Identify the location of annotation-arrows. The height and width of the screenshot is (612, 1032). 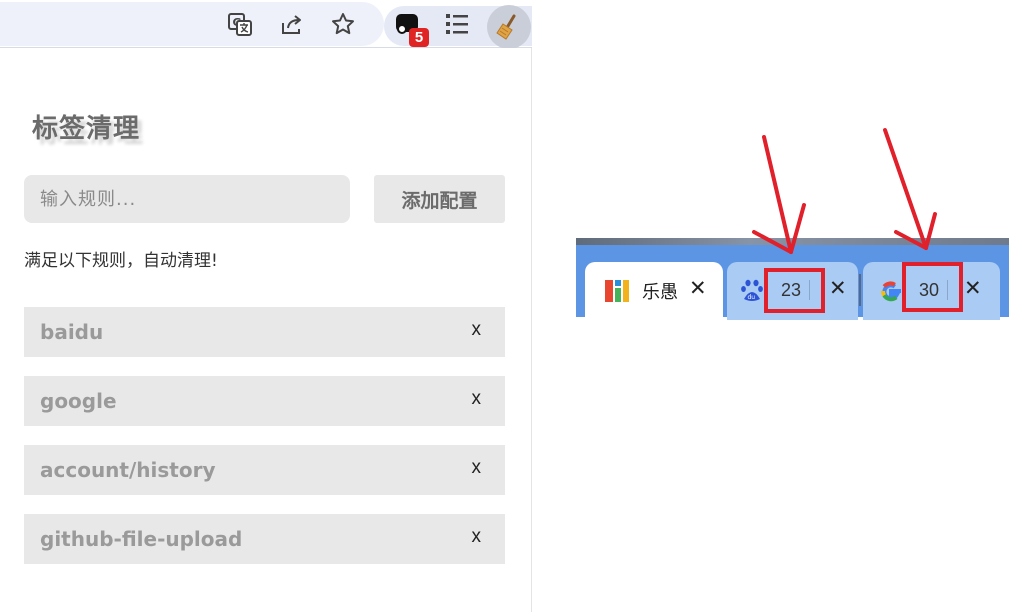
(844, 191).